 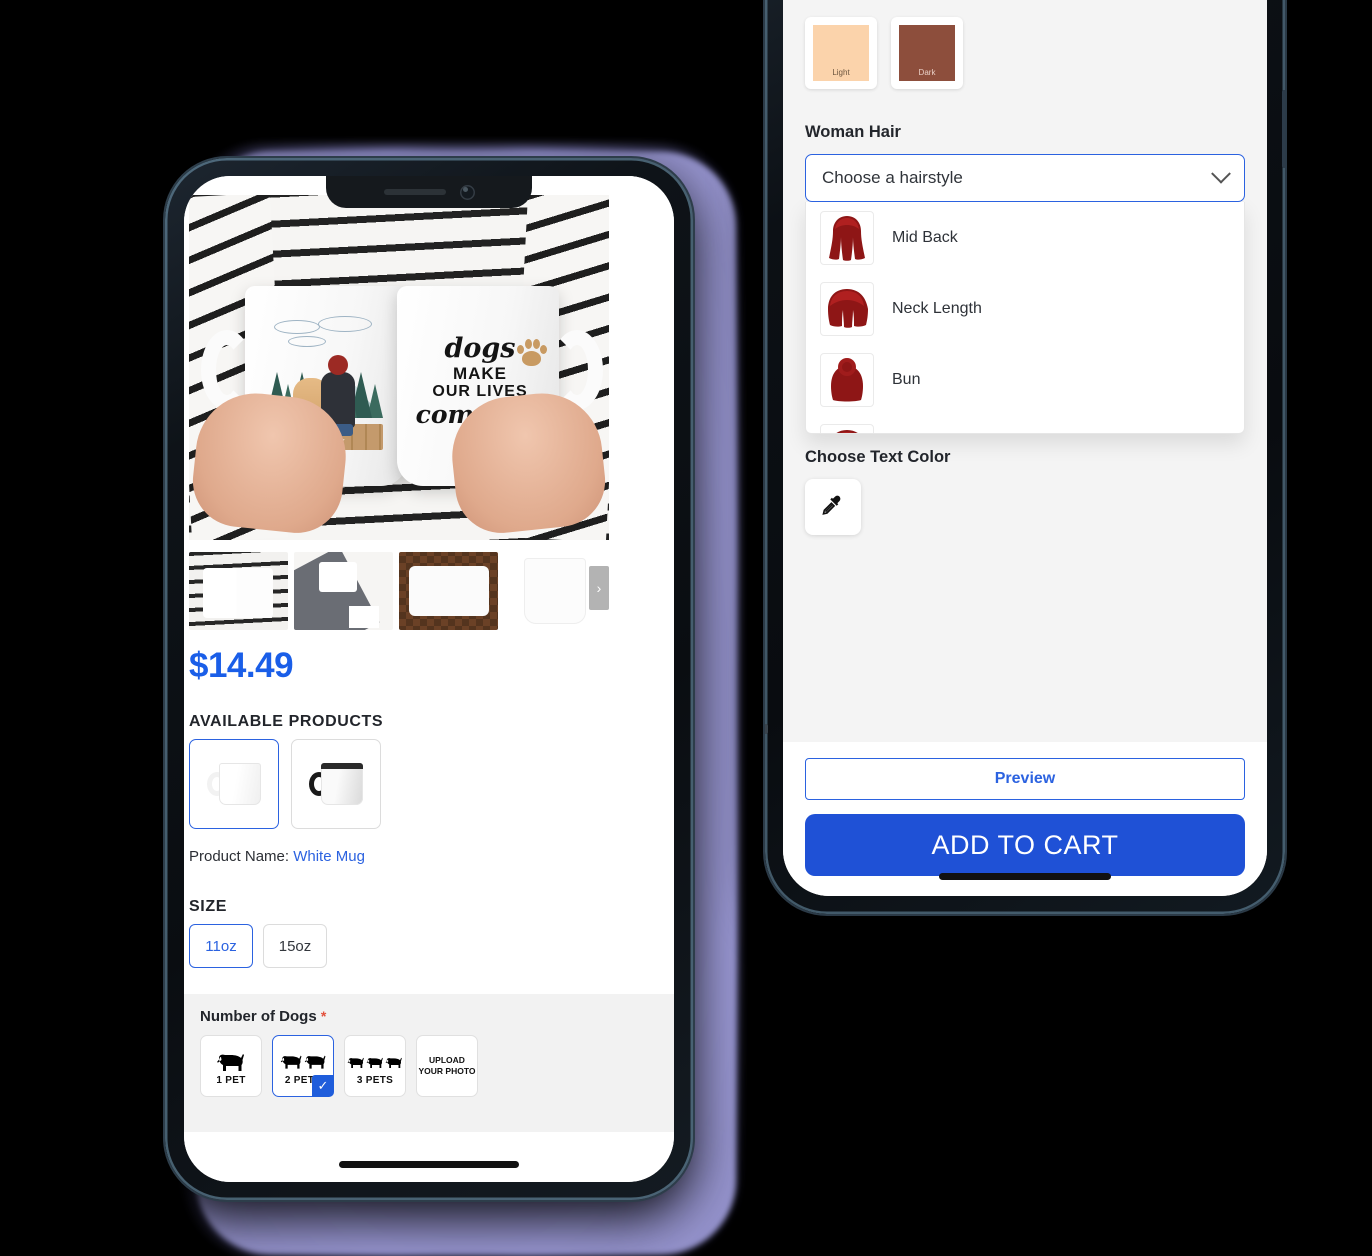 I want to click on eyedropper-icon, so click(x=831, y=505).